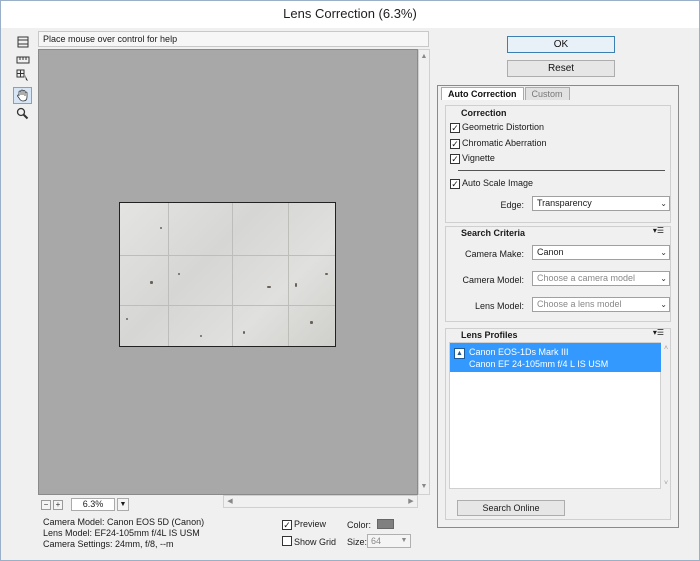 Image resolution: width=700 pixels, height=561 pixels. What do you see at coordinates (22, 113) in the screenshot?
I see `zoom-tool-icon` at bounding box center [22, 113].